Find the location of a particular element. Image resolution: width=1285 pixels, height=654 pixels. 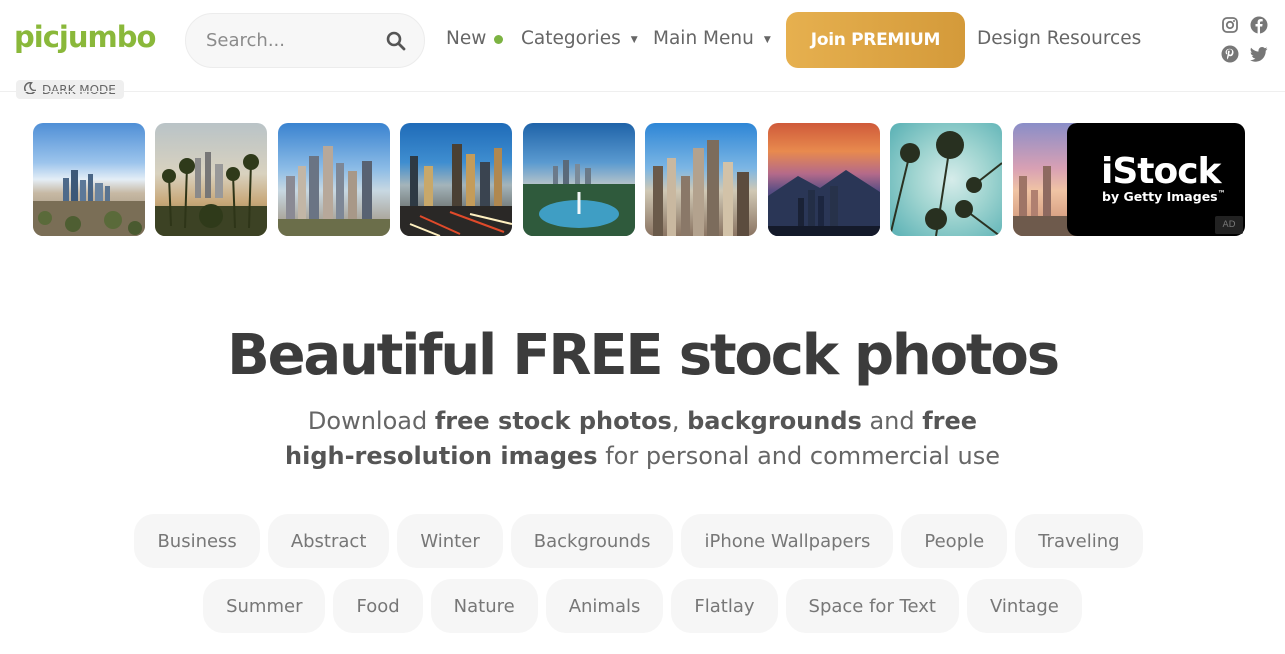

istock-ad-banner: iStock by Getty Images™ AD is located at coordinates (1156, 179).